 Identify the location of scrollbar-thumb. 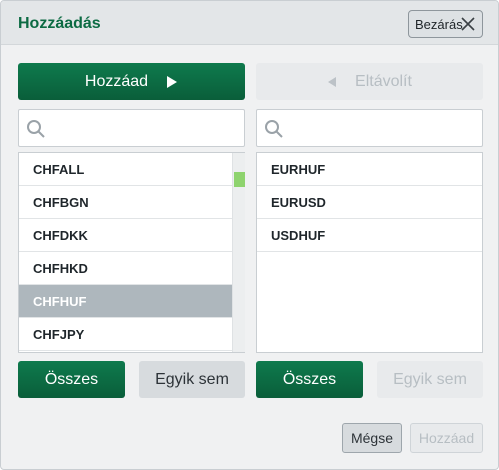
(239, 179).